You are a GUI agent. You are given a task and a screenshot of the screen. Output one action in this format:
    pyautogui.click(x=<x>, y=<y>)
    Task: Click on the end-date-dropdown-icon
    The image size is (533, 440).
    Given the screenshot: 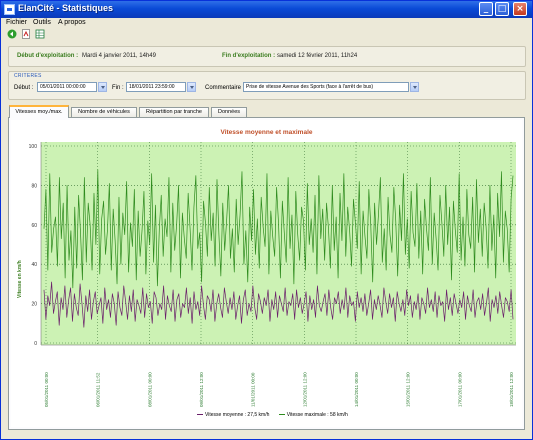 What is the action you would take?
    pyautogui.click(x=191, y=87)
    